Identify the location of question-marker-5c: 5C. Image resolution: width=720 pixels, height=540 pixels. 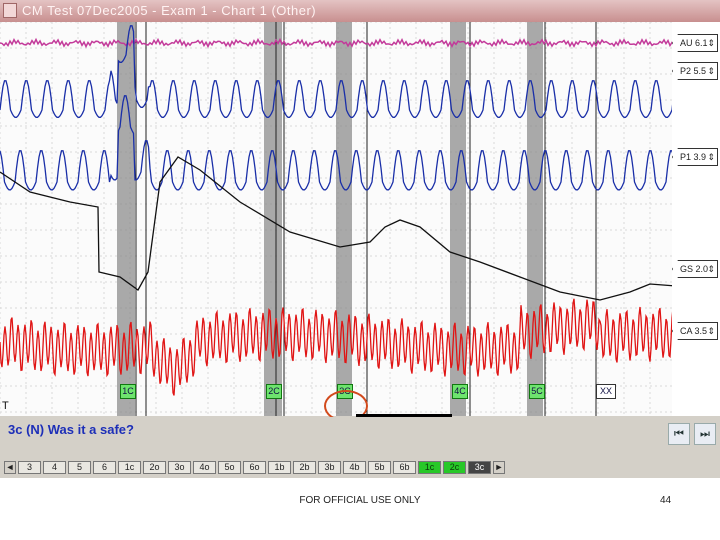
(537, 391).